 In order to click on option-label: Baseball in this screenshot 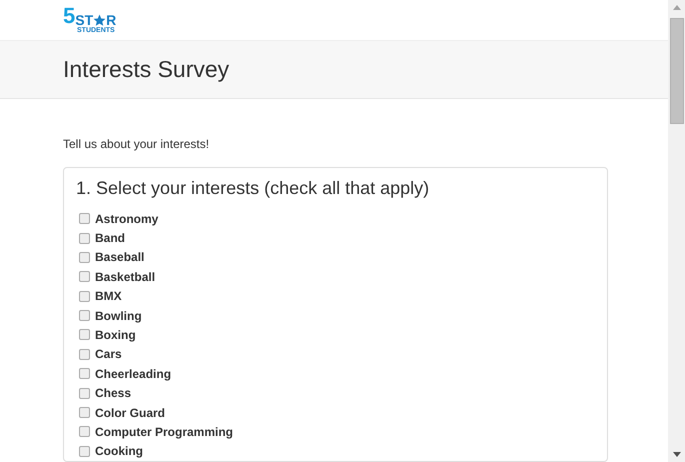, I will do `click(119, 257)`.